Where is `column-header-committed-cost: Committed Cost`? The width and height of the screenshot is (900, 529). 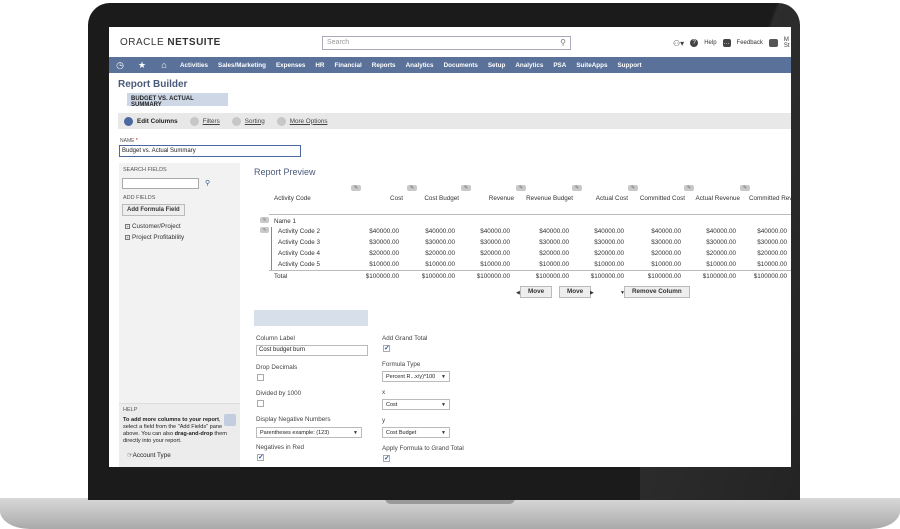
column-header-committed-cost: Committed Cost is located at coordinates (656, 198).